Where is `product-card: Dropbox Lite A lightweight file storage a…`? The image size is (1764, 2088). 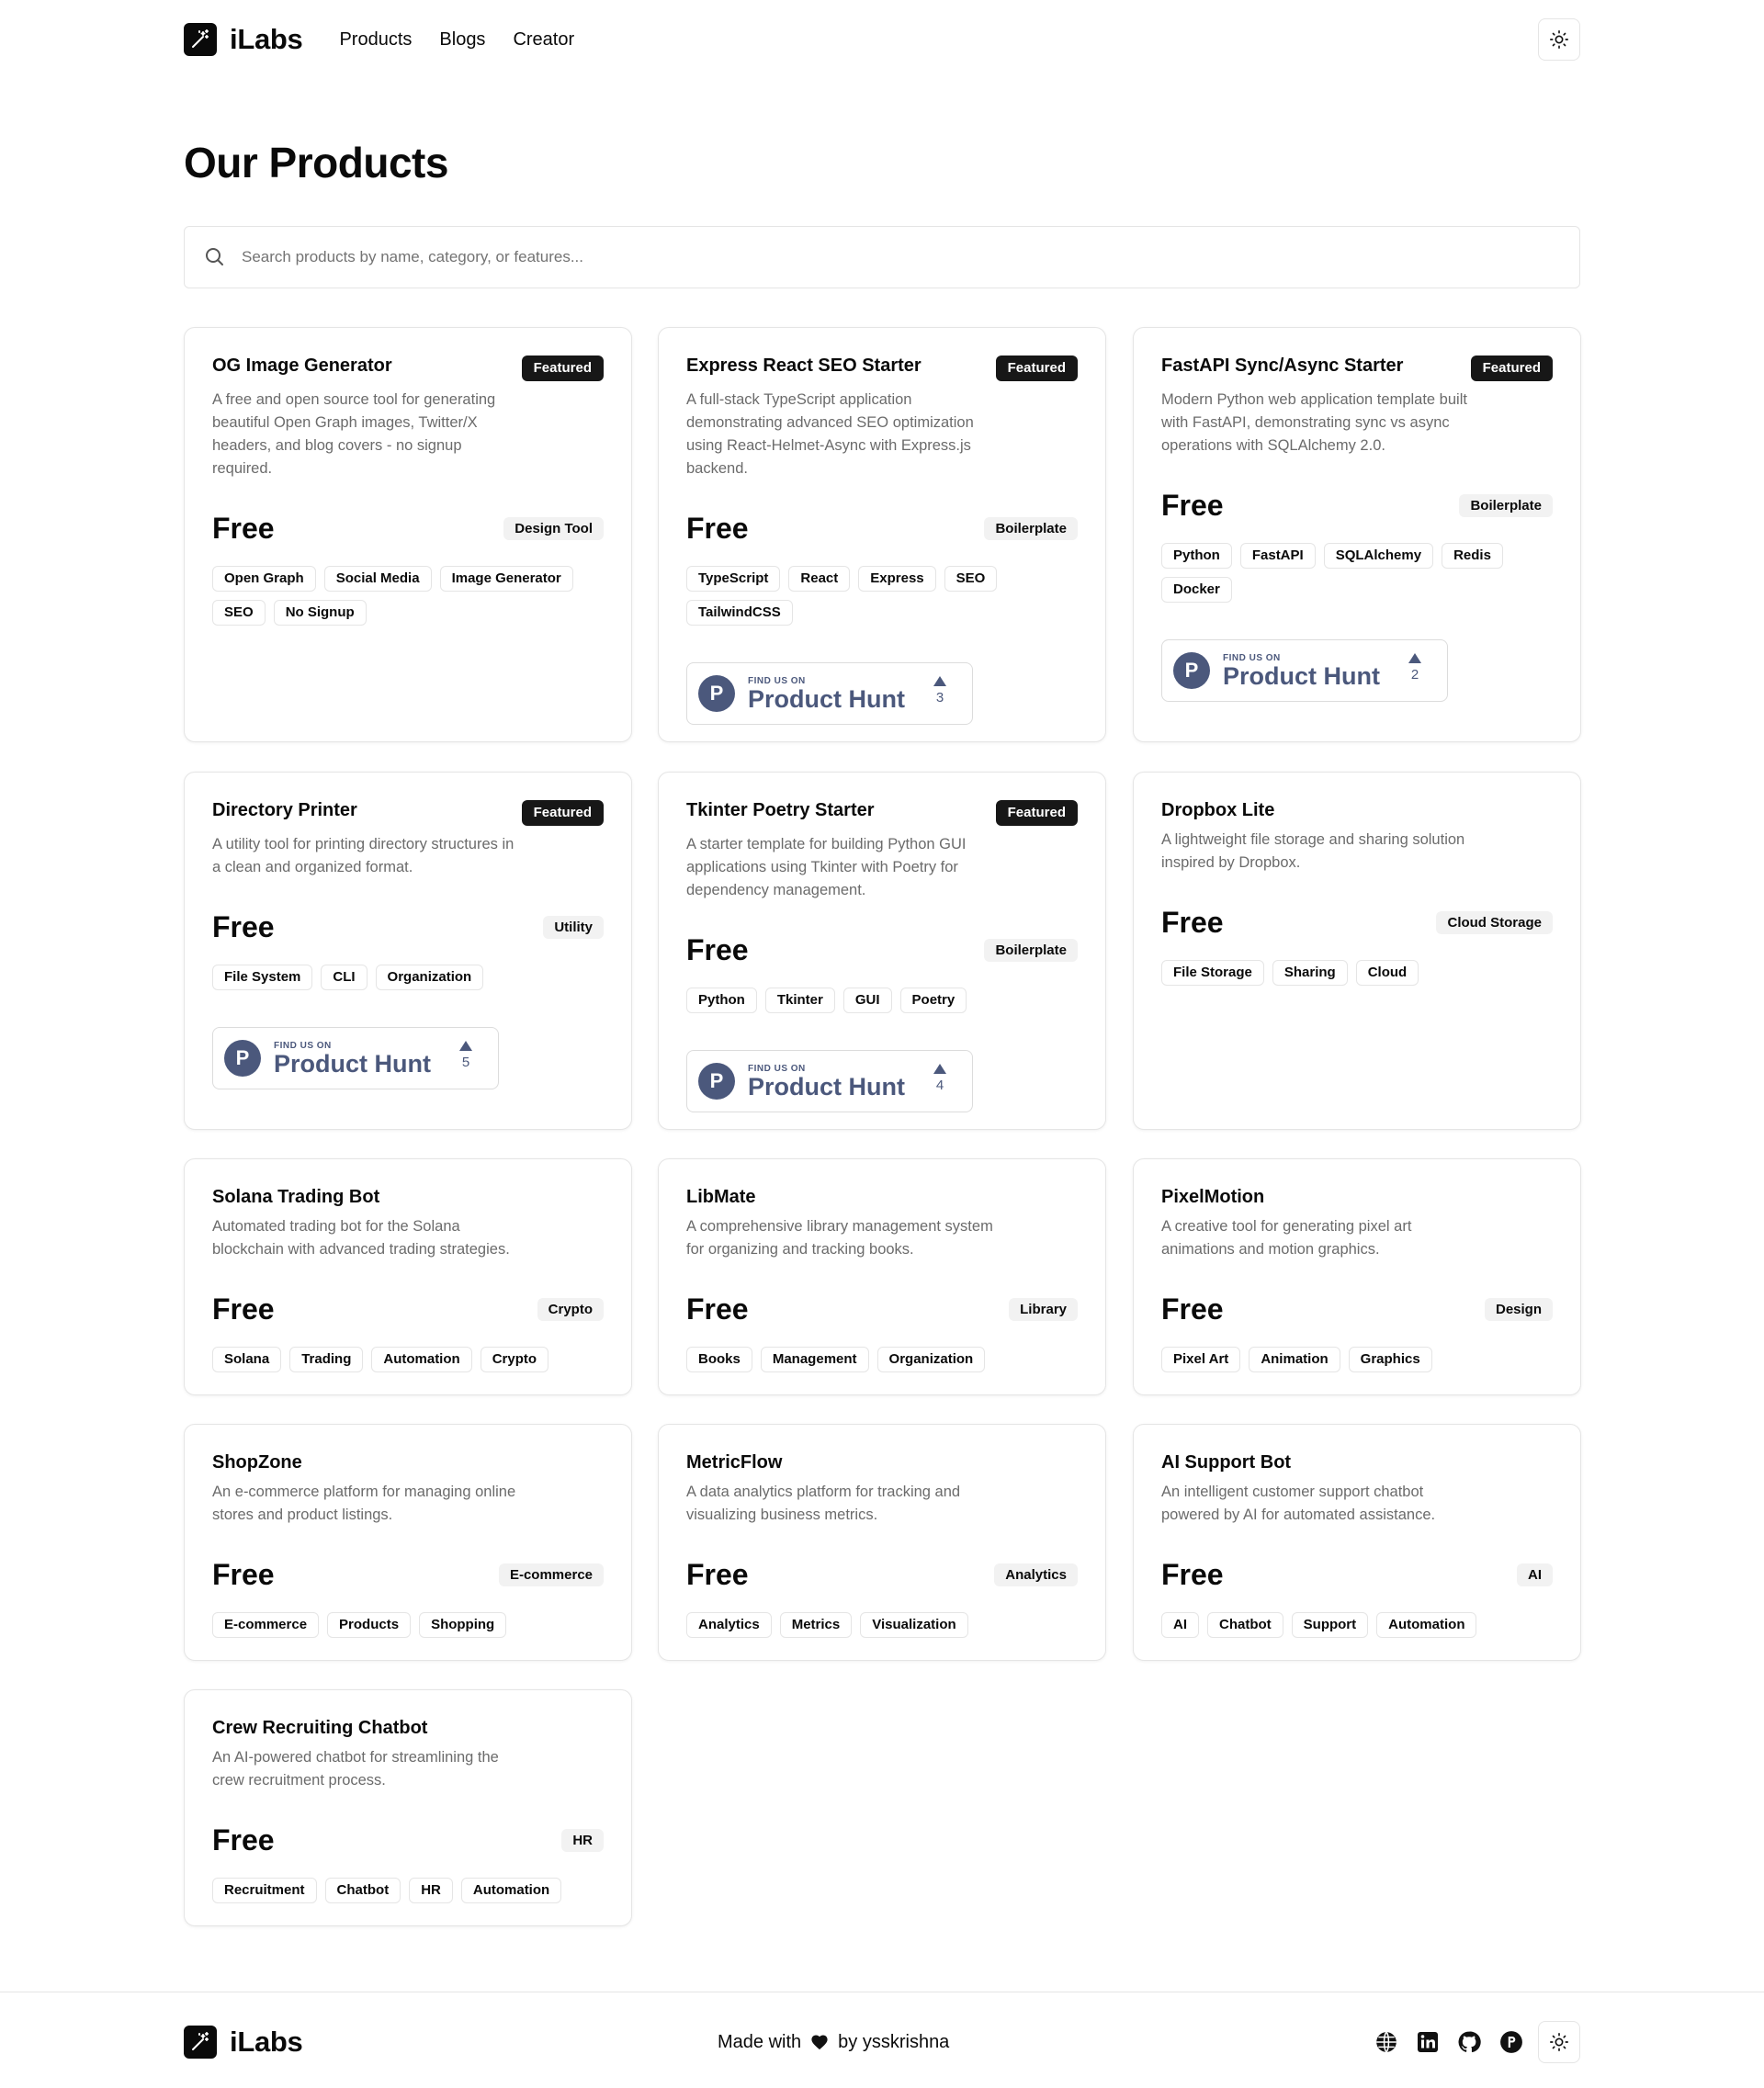
product-card: Dropbox Lite A lightweight file storage a… is located at coordinates (1357, 951).